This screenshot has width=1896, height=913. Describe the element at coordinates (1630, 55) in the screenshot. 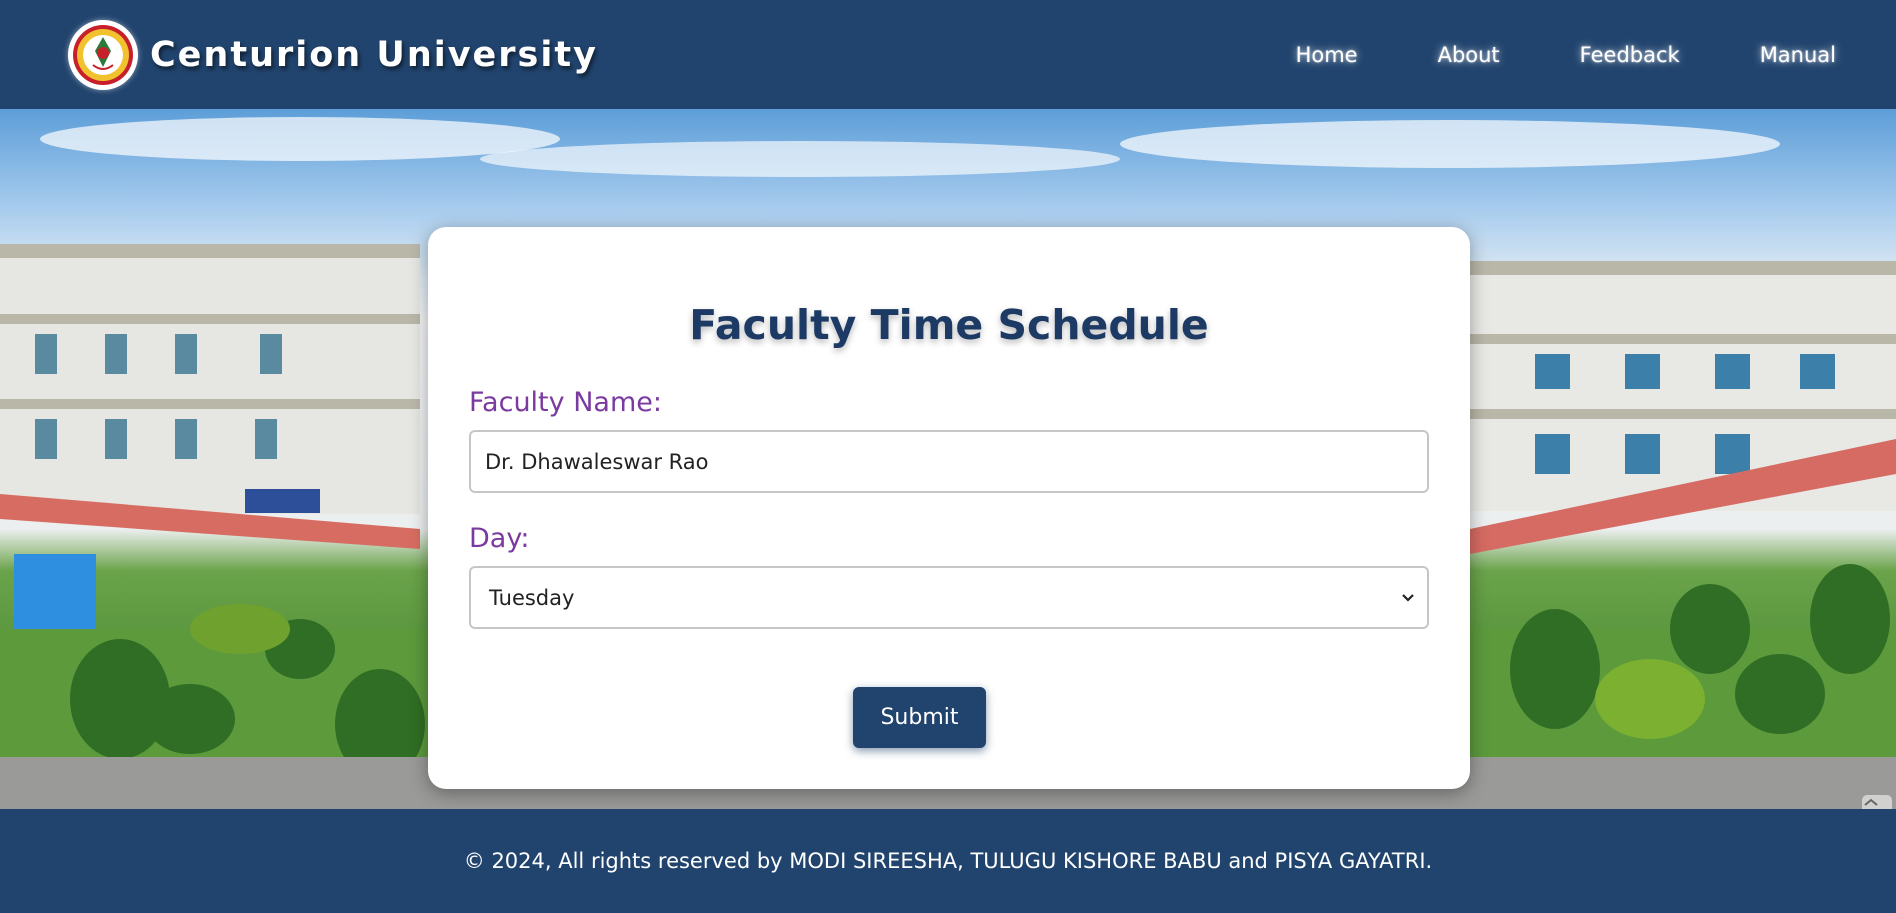

I see `nav-feedback-link: Feedback` at that location.